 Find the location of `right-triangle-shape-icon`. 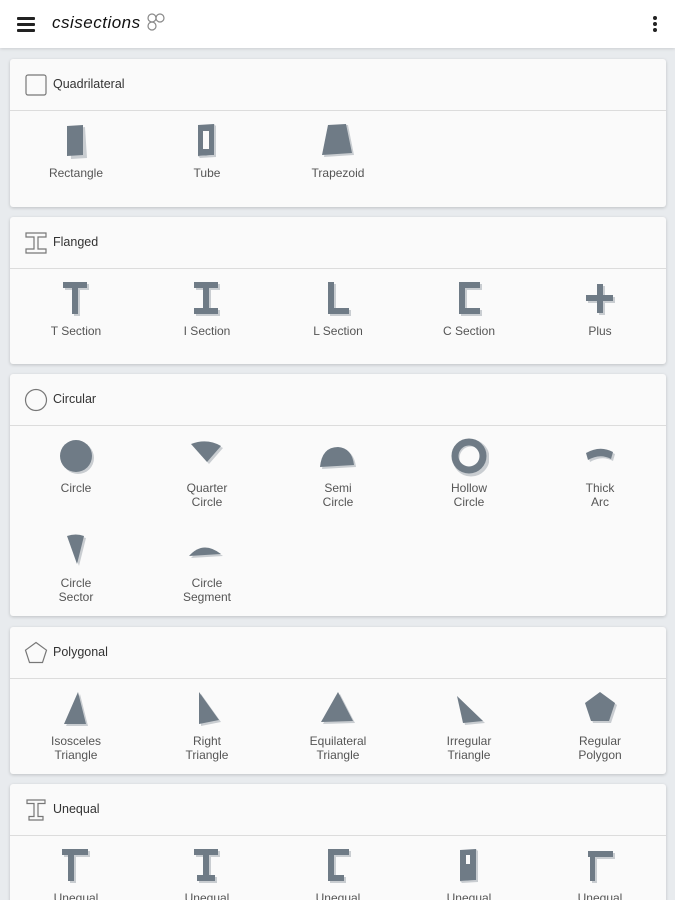

right-triangle-shape-icon is located at coordinates (210, 709).